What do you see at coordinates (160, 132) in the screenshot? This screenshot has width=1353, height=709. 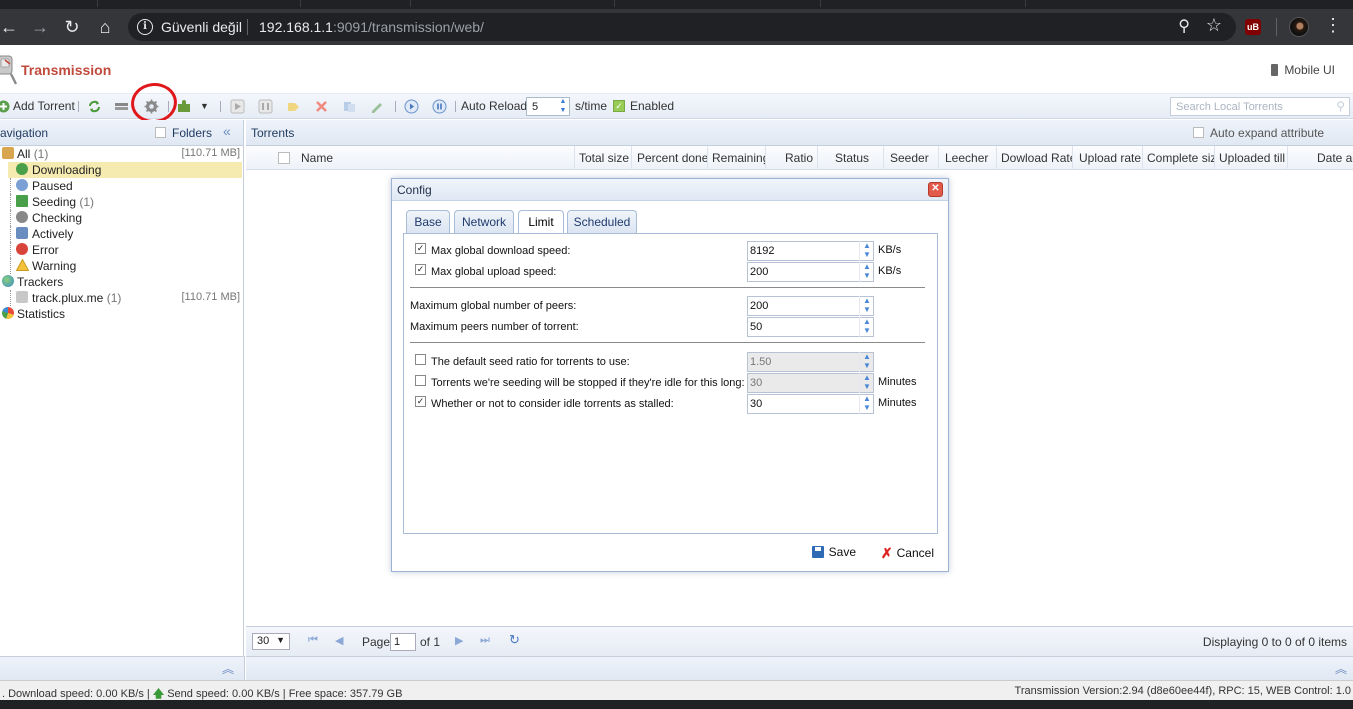 I see `folders-checkbox` at bounding box center [160, 132].